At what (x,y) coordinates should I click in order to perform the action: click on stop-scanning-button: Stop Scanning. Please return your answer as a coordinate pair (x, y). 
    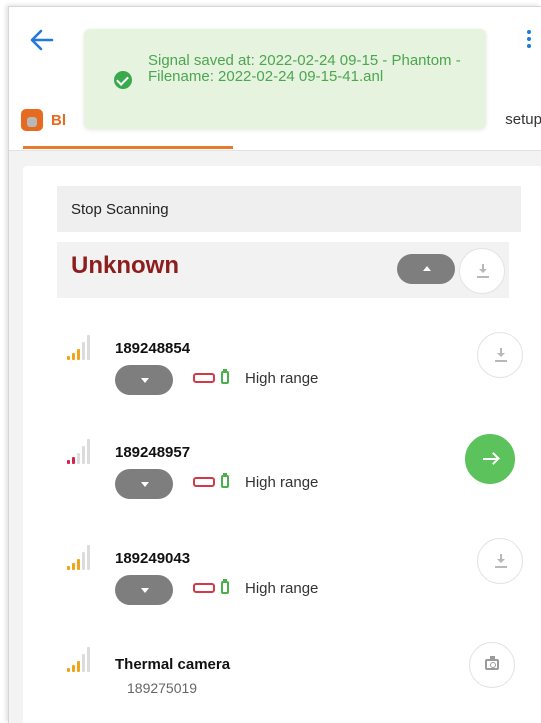
    Looking at the image, I should click on (289, 209).